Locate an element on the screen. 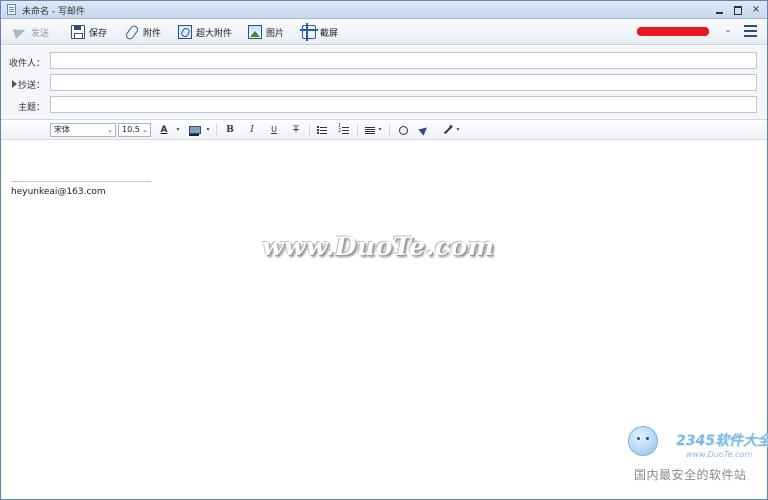  to-row: 收件人： is located at coordinates (384, 62).